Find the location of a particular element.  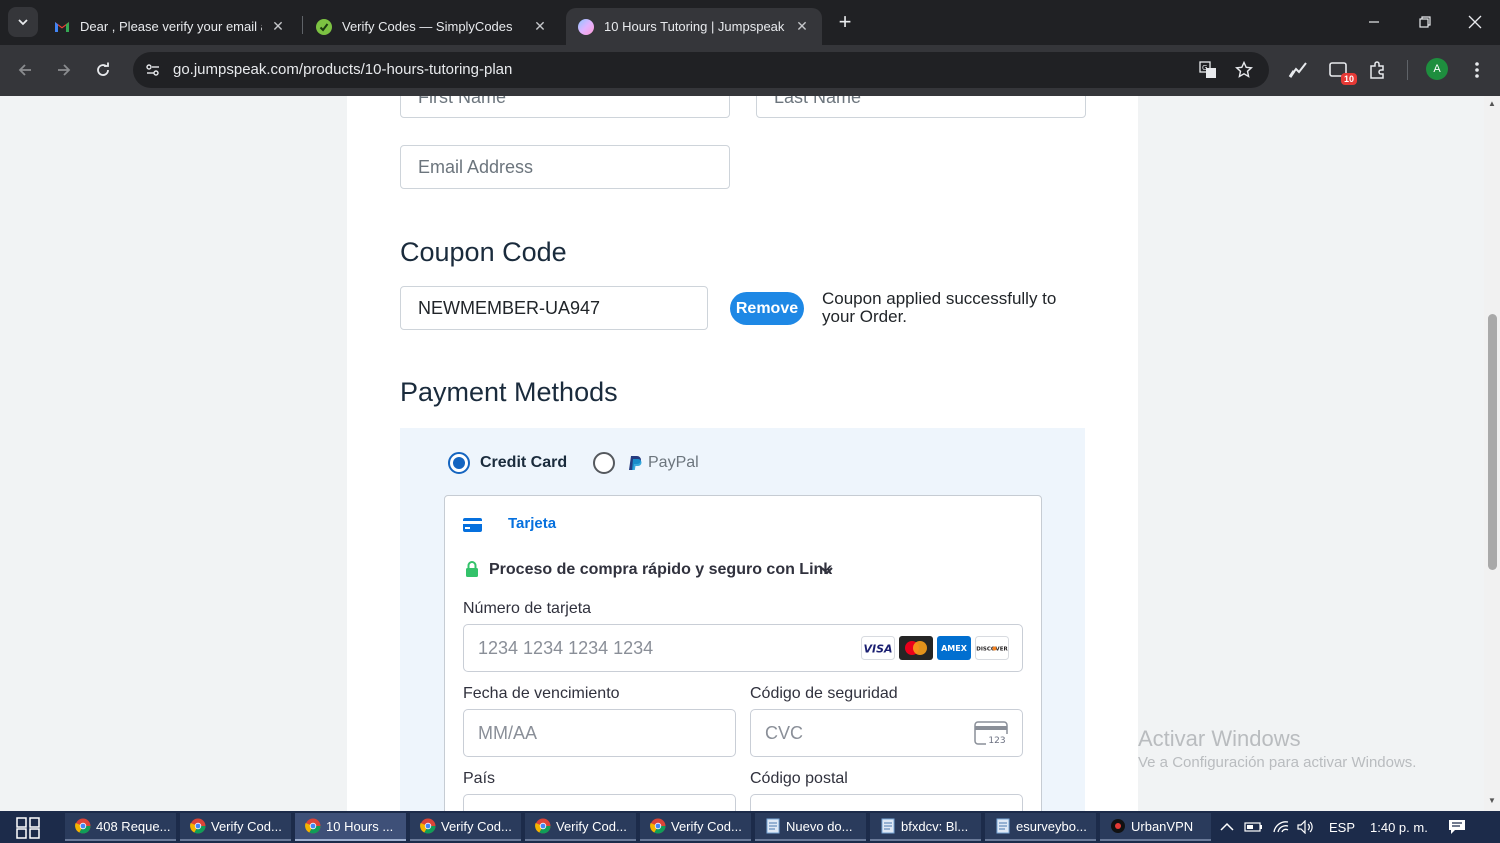

mastercard-icon is located at coordinates (916, 648).